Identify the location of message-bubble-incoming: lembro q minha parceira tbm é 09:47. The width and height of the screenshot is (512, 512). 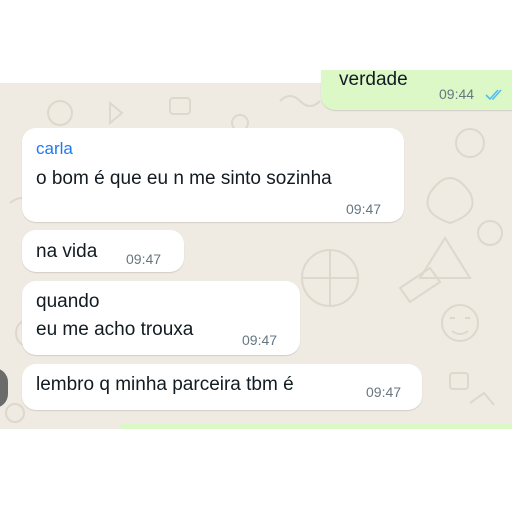
(222, 387).